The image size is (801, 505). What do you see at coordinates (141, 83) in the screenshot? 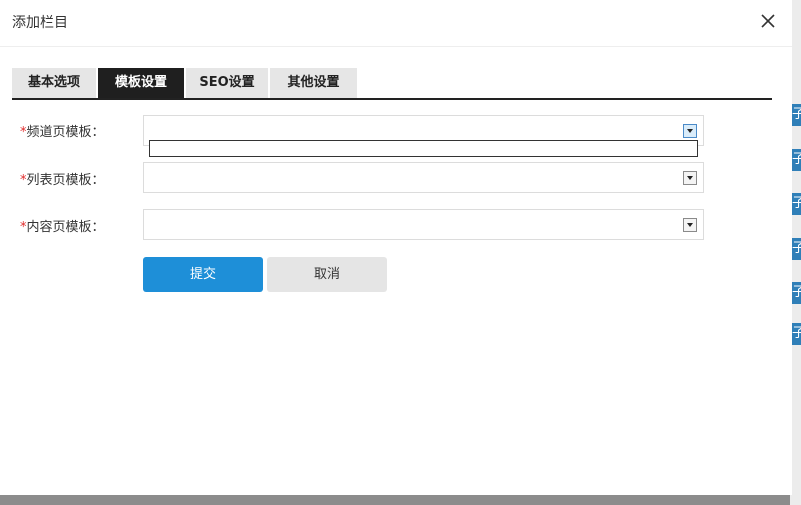
I see `tab-template-settings: 模板设置` at bounding box center [141, 83].